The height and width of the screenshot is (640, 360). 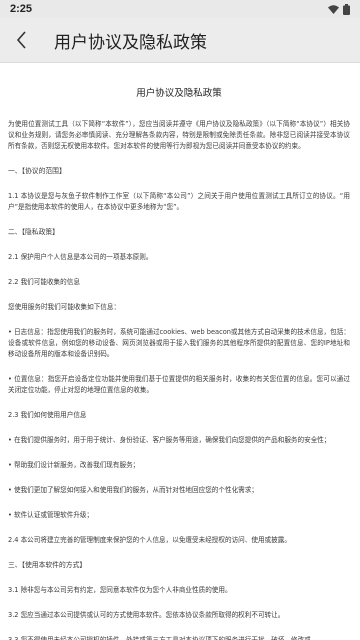 What do you see at coordinates (51, 515) in the screenshot?
I see `paragraph: • 软件认证或管理软件升级；` at bounding box center [51, 515].